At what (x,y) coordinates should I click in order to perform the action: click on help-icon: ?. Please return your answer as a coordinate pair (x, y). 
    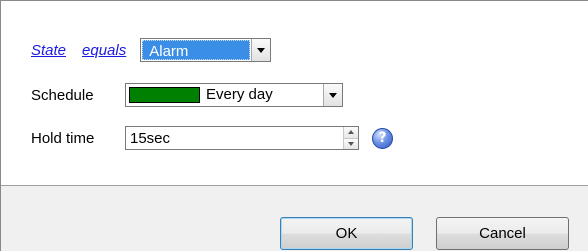
    Looking at the image, I should click on (382, 138).